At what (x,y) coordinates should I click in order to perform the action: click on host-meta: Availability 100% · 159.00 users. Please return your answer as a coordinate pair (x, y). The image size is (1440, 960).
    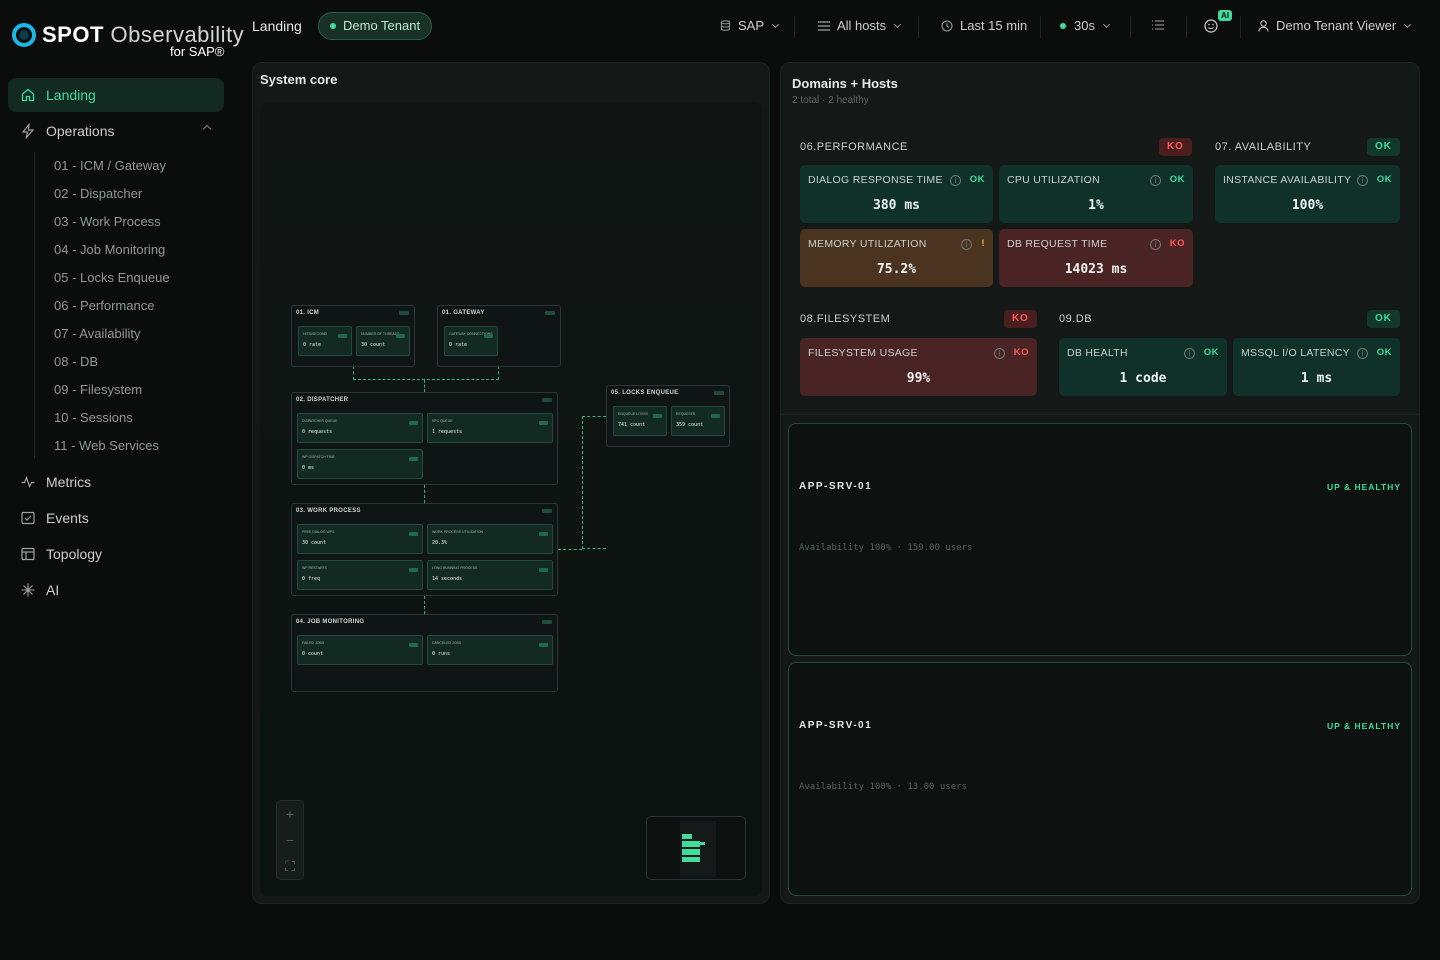
    Looking at the image, I should click on (886, 548).